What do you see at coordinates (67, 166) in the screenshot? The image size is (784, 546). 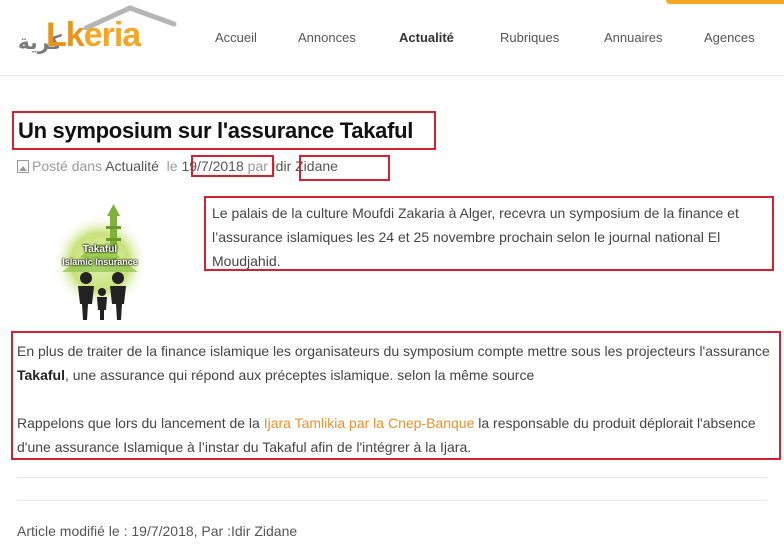 I see `meta-posted-in: Posté dans` at bounding box center [67, 166].